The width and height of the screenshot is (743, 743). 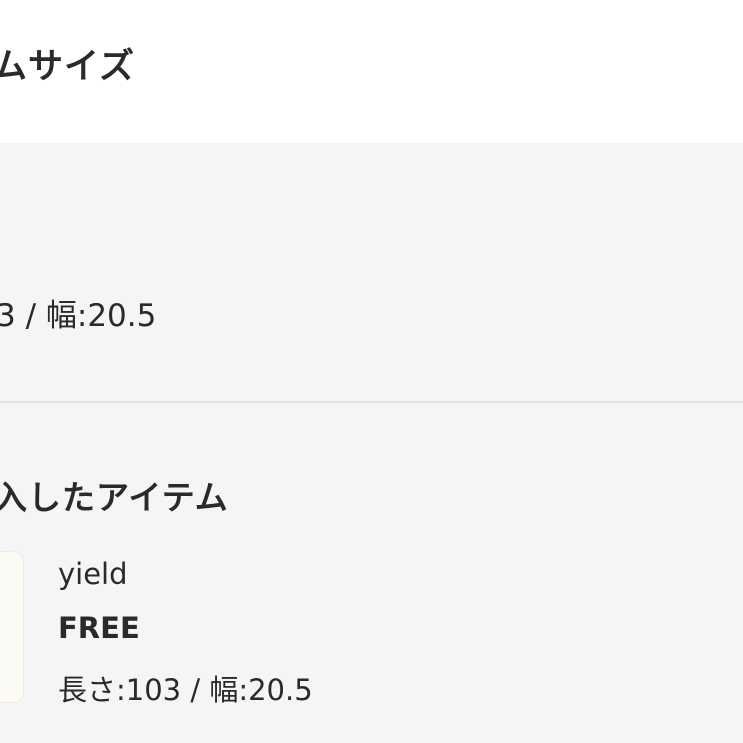 What do you see at coordinates (93, 574) in the screenshot?
I see `item-brand: yield` at bounding box center [93, 574].